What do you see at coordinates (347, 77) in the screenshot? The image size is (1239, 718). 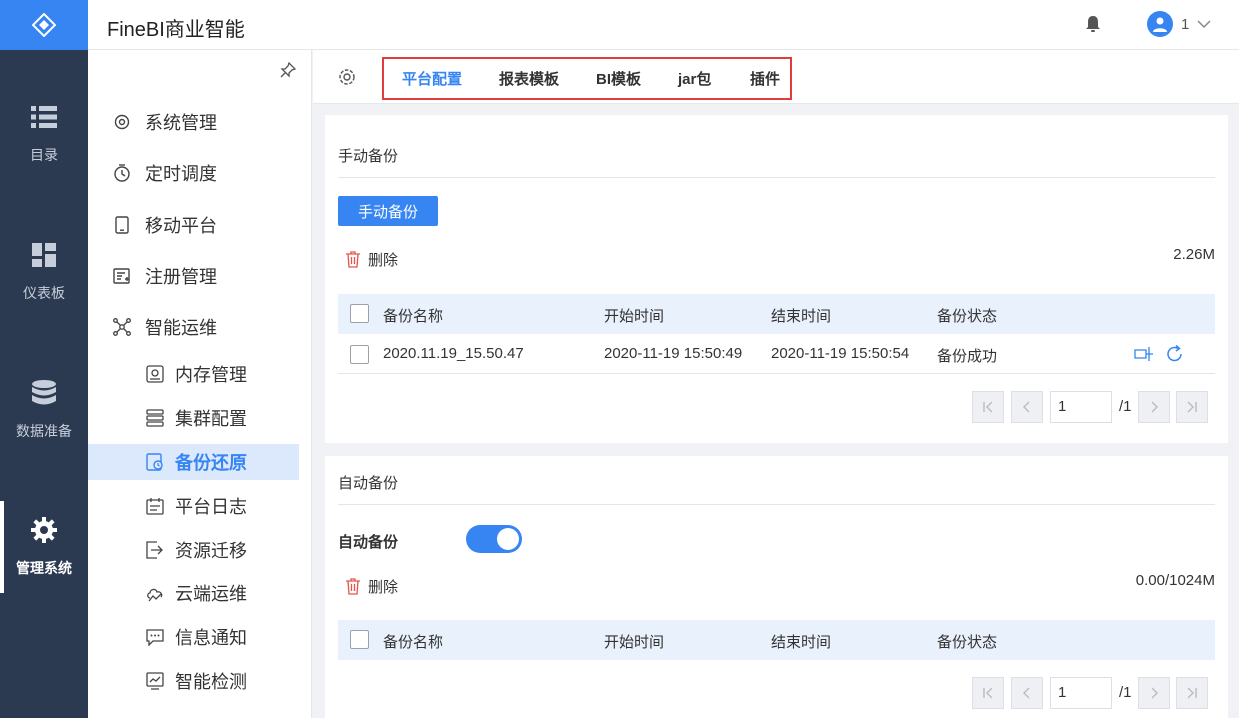 I see `settings-icon` at bounding box center [347, 77].